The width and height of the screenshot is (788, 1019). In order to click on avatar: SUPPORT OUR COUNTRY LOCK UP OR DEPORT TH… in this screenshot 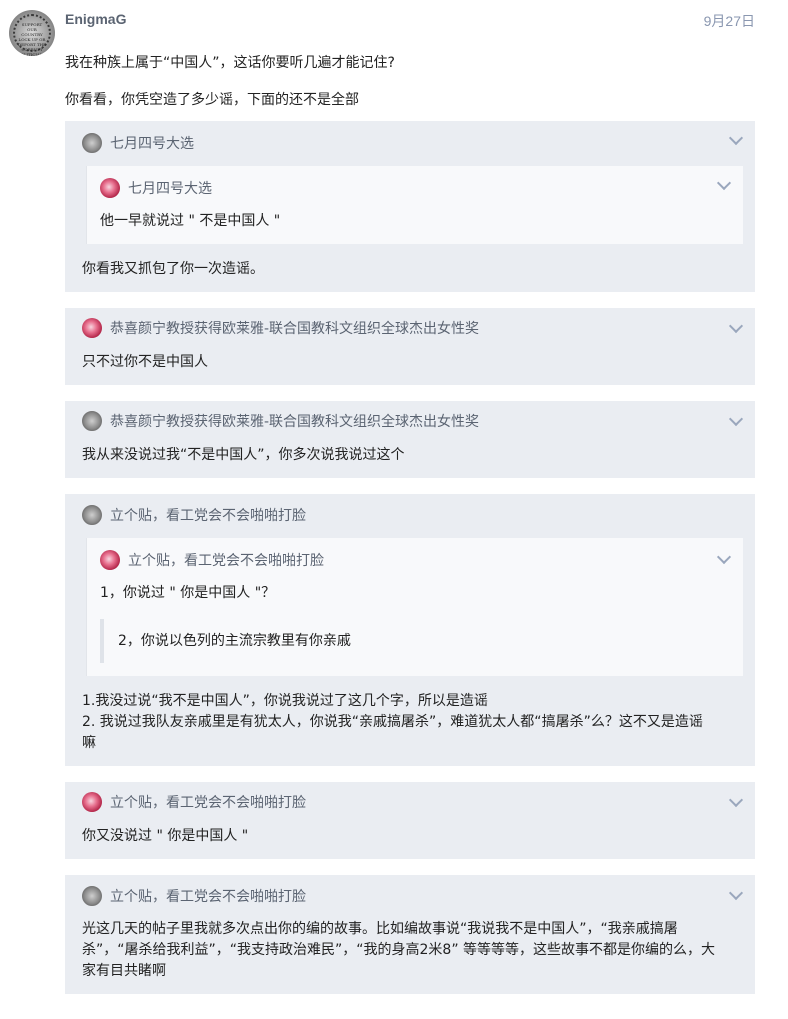, I will do `click(32, 33)`.